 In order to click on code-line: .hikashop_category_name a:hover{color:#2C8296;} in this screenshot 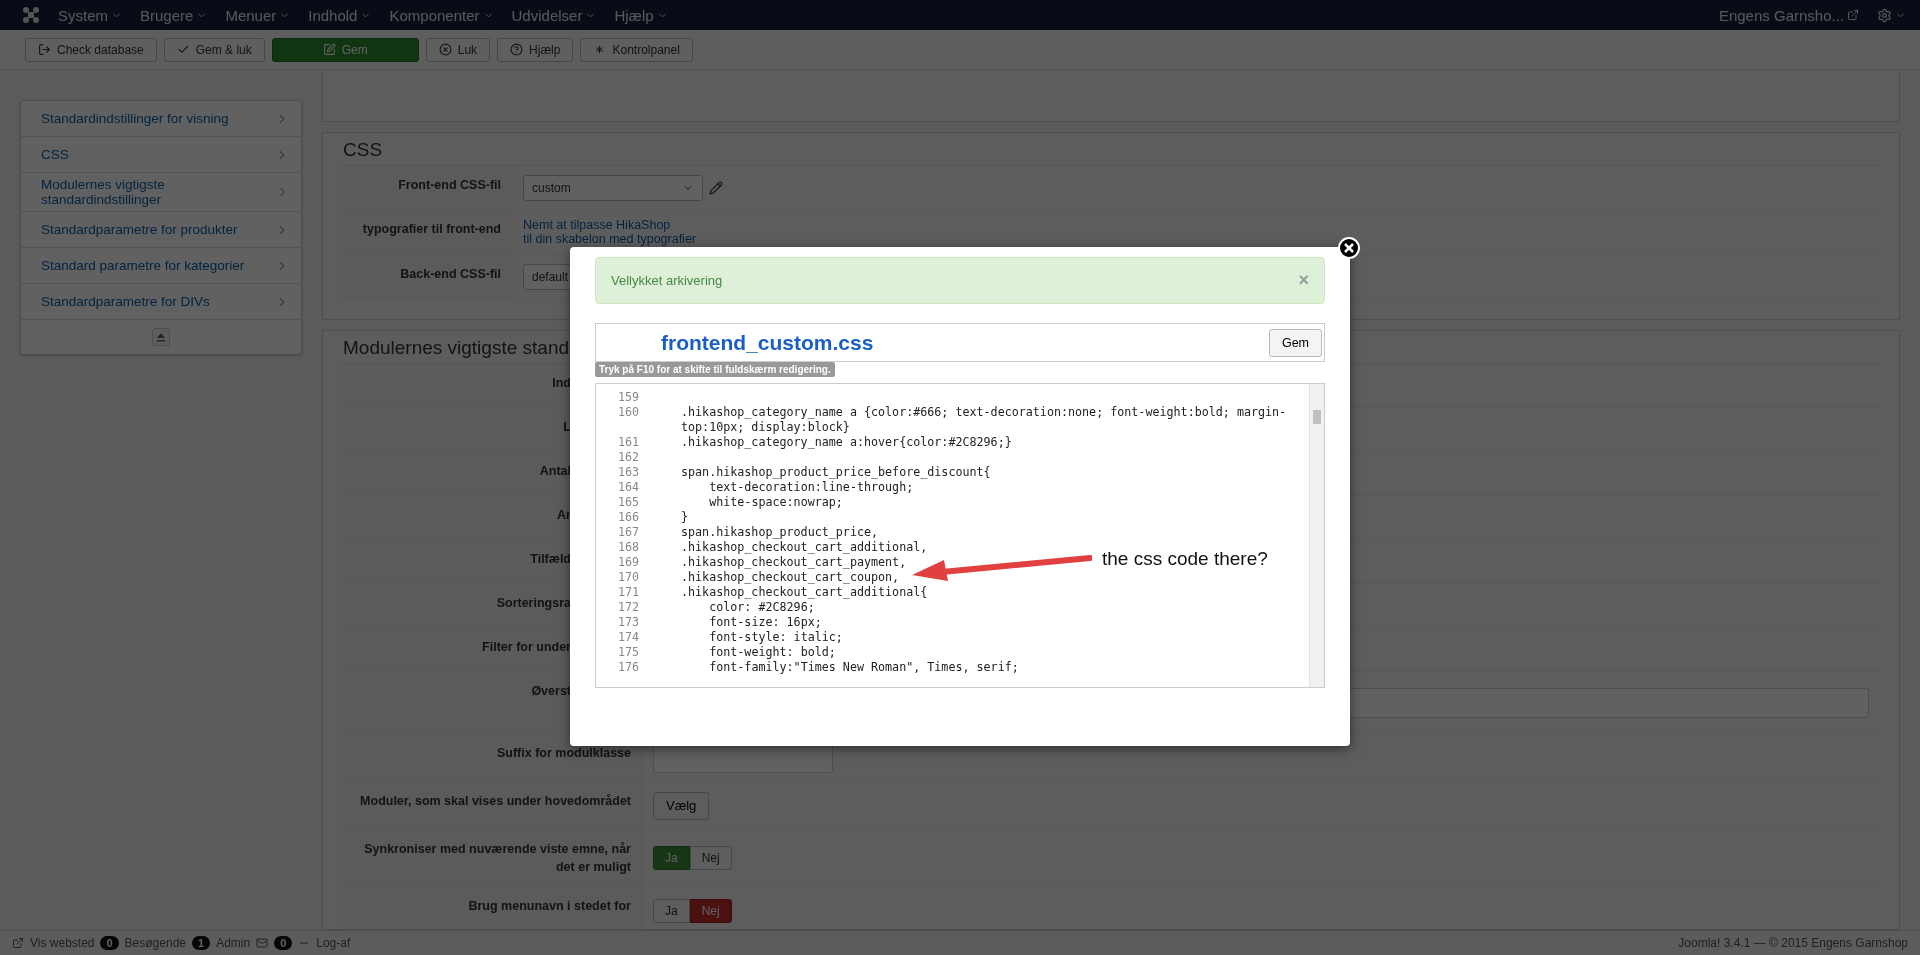, I will do `click(846, 442)`.